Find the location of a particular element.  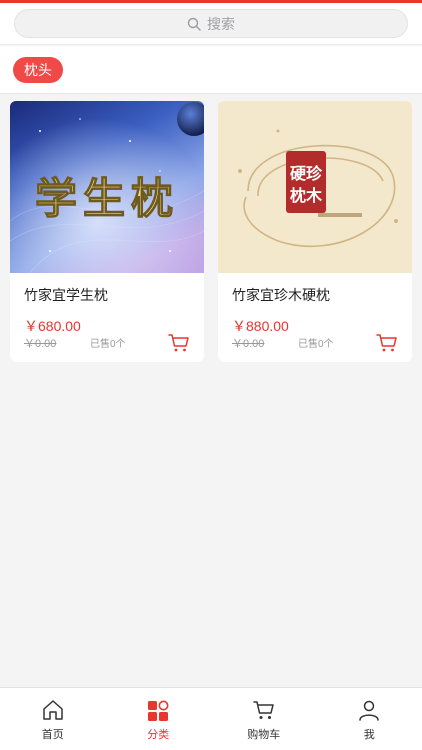

tab-home: 首页 is located at coordinates (53, 719).